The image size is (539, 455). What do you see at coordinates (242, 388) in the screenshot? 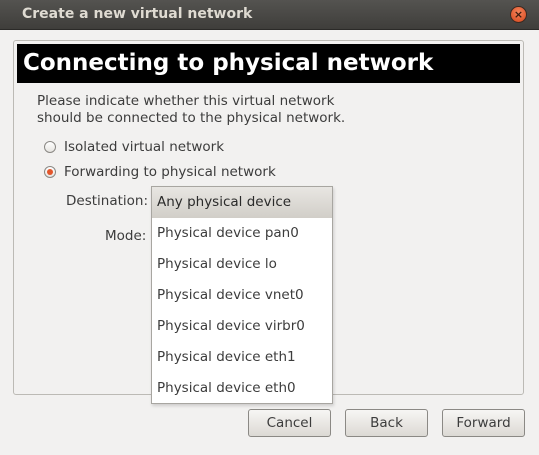
I see `destination-option-eth0: Physical device eth0` at bounding box center [242, 388].